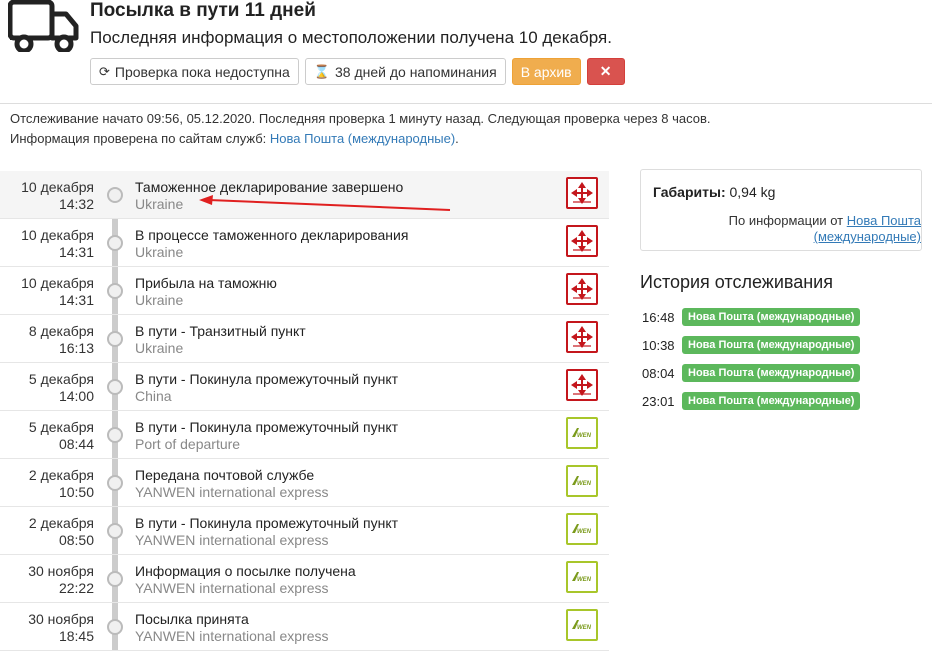 Image resolution: width=932 pixels, height=651 pixels. I want to click on event-title: Информация о посылке получена, so click(245, 571).